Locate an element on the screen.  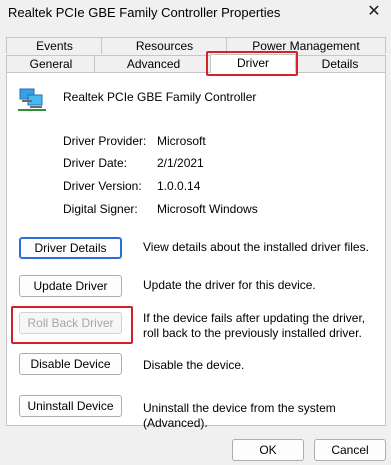
driver-provider-value: Microsoft is located at coordinates (181, 141).